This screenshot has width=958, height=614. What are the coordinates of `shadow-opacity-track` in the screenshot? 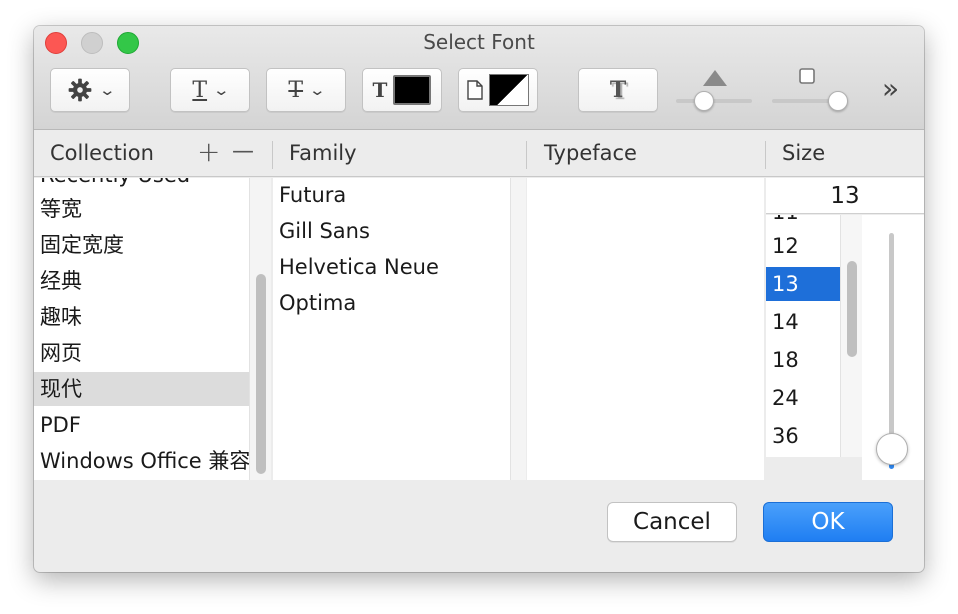 It's located at (714, 101).